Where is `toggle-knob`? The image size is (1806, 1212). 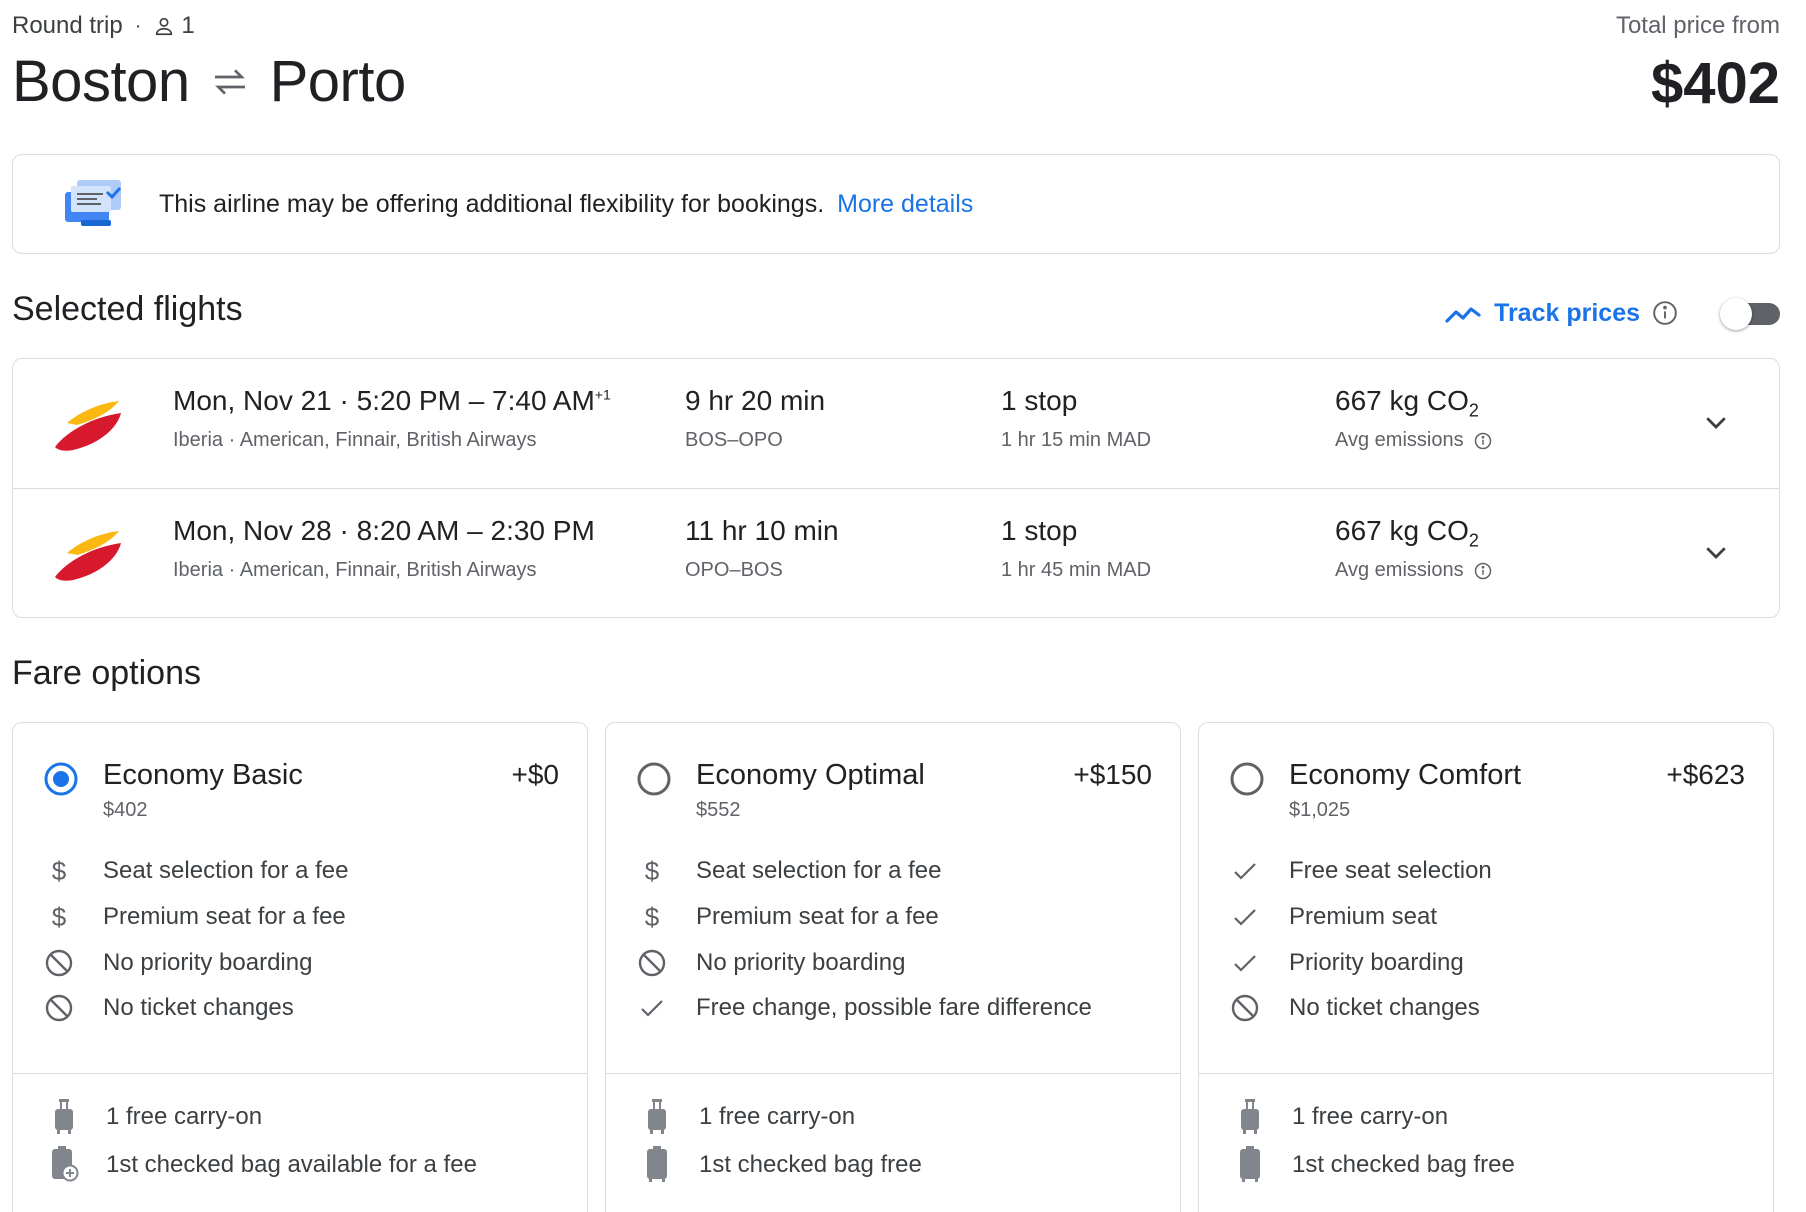
toggle-knob is located at coordinates (1736, 314).